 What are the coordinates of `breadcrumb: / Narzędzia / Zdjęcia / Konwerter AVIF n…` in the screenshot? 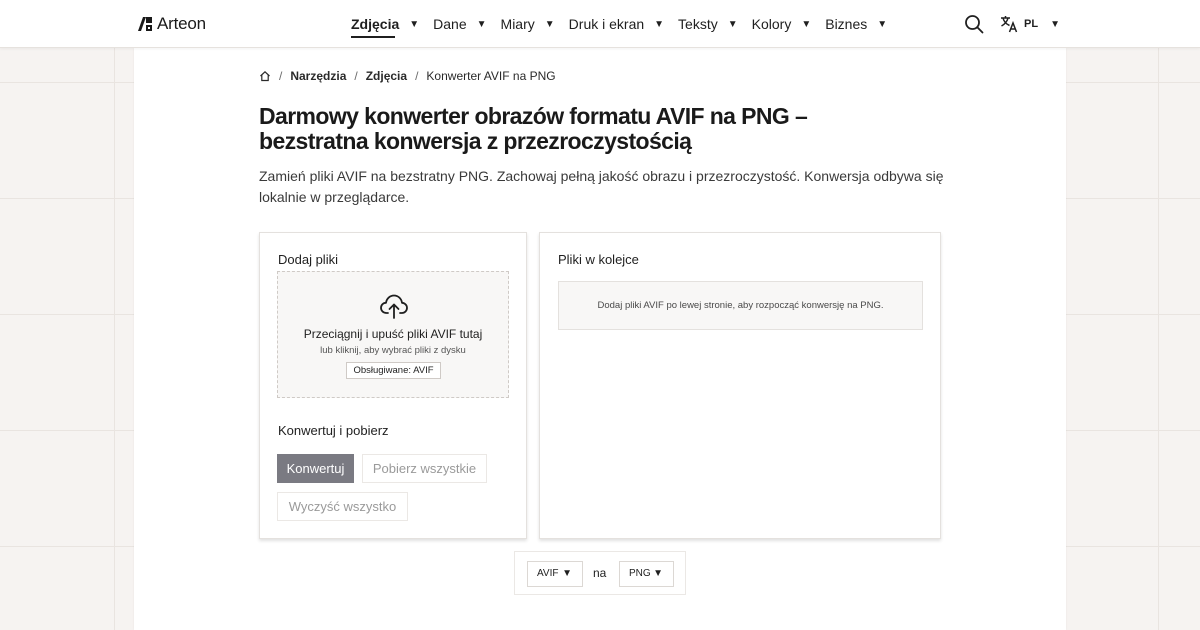 It's located at (407, 76).